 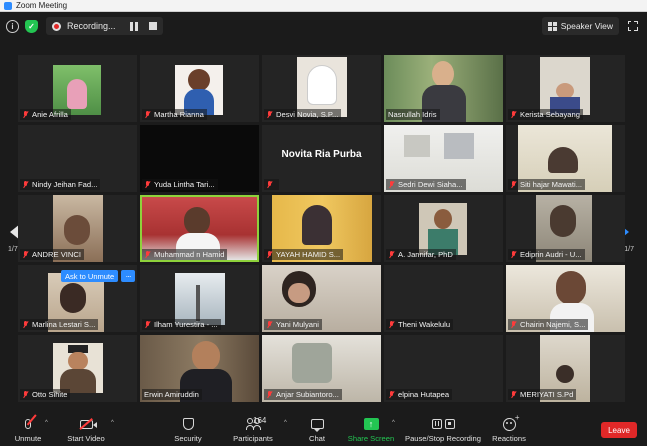 What do you see at coordinates (198, 303) in the screenshot?
I see `tower-figure` at bounding box center [198, 303].